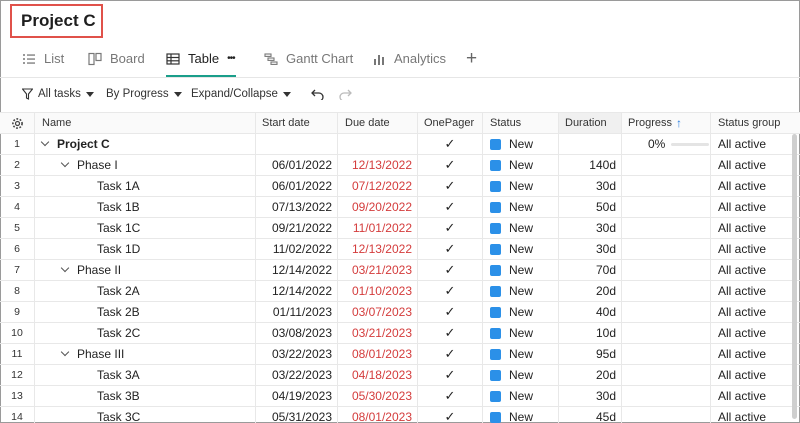 The height and width of the screenshot is (423, 800). I want to click on start-date-cell: 12/14/2022, so click(297, 291).